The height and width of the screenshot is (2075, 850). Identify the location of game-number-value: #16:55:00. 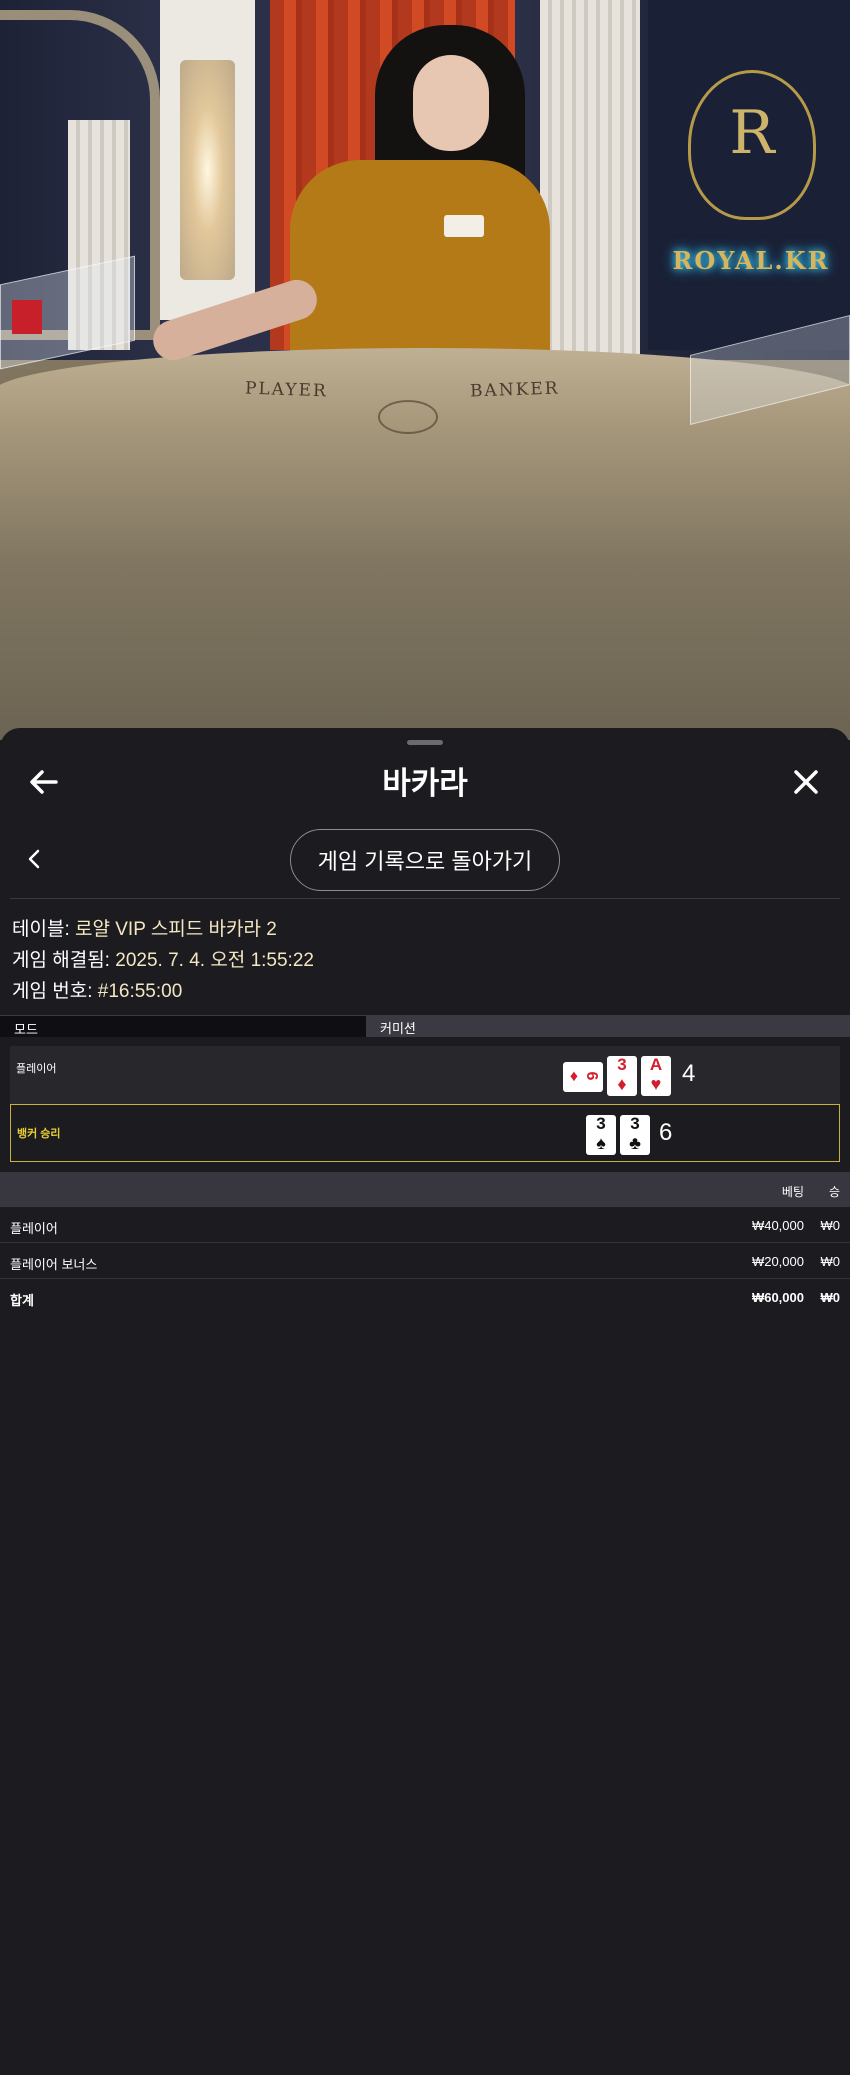
(140, 991).